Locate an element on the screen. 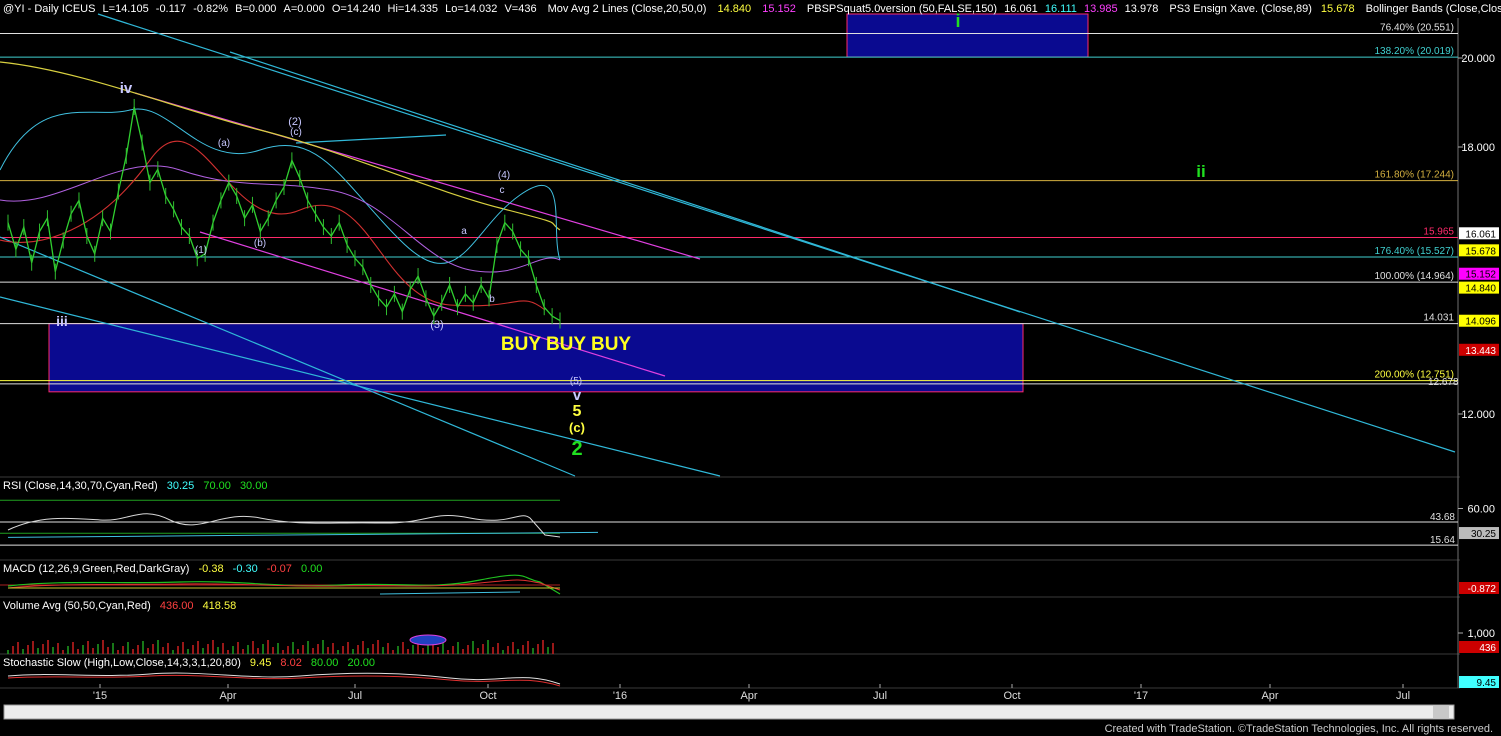  volume-value-2: 418.58 is located at coordinates (219, 606).